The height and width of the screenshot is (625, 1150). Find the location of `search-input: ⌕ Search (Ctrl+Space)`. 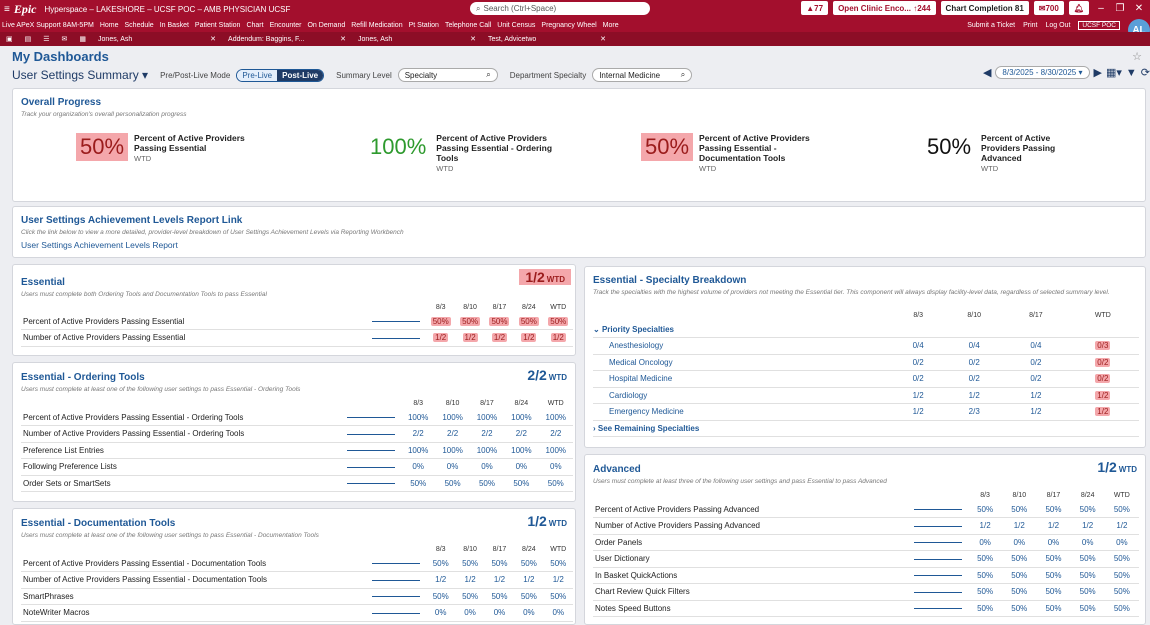

search-input: ⌕ Search (Ctrl+Space) is located at coordinates (560, 8).